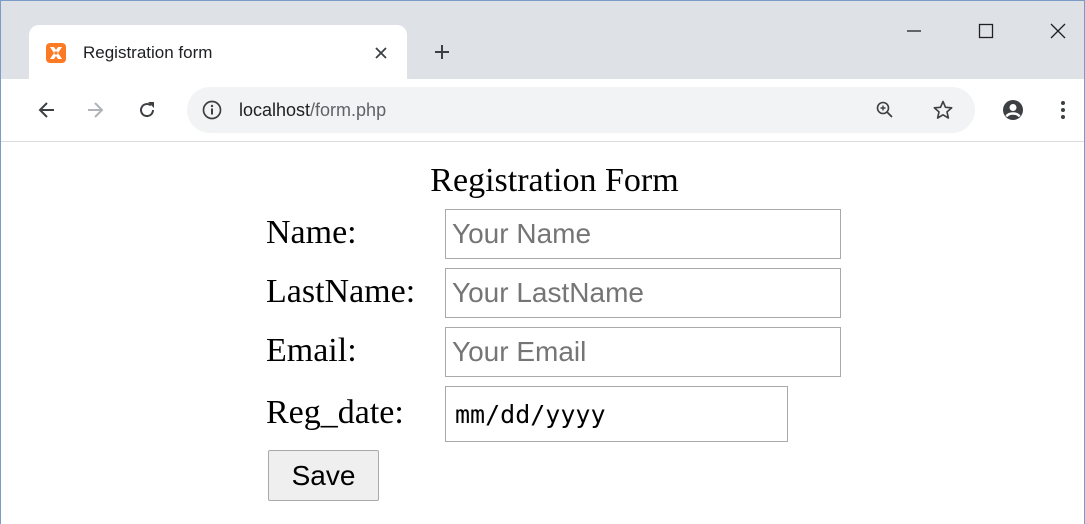  What do you see at coordinates (148, 52) in the screenshot?
I see `tab-title: Registration form` at bounding box center [148, 52].